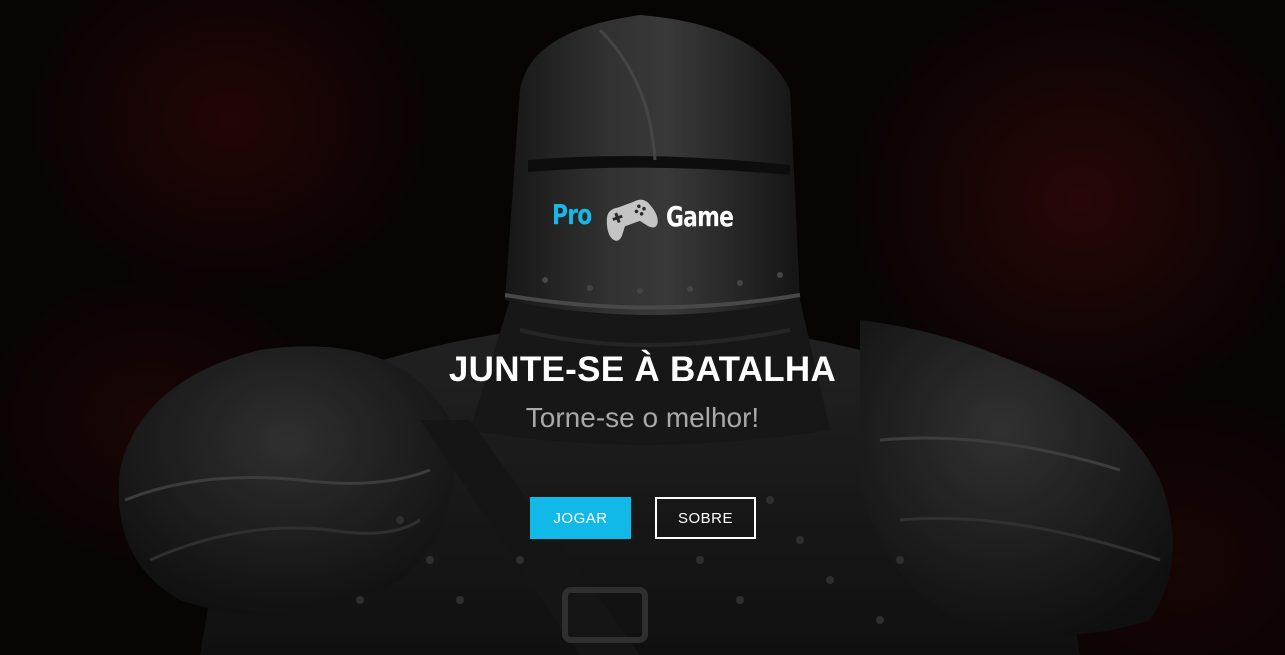 Image resolution: width=1285 pixels, height=655 pixels. What do you see at coordinates (642, 417) in the screenshot?
I see `hero-subtitle: Torne-se o melhor!` at bounding box center [642, 417].